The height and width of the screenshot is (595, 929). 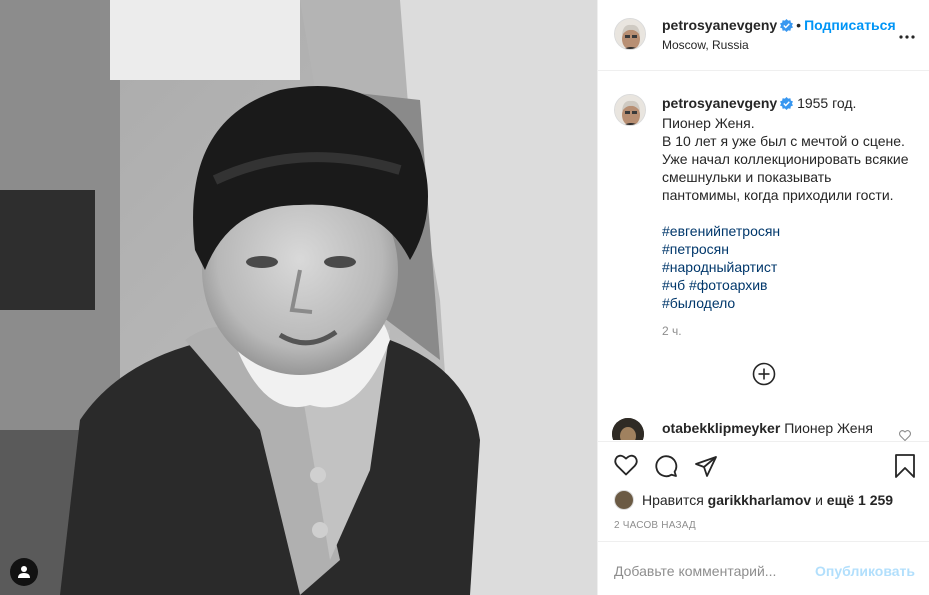 I want to click on add-comment-box: Добавьте комментарий... Опубликовать, so click(x=763, y=568).